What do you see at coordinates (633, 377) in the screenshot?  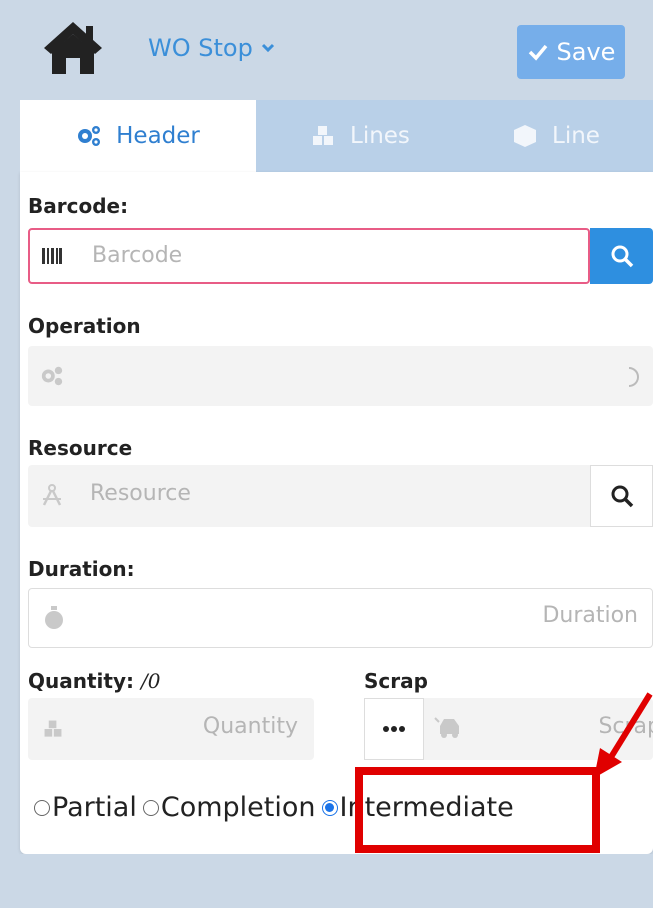 I see `loading-spinner-icon` at bounding box center [633, 377].